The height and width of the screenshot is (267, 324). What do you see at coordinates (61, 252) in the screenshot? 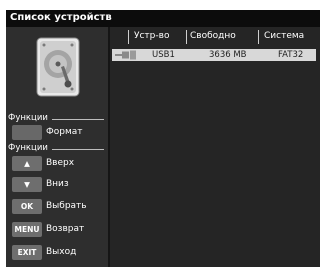
I see `exit-label: Выход` at bounding box center [61, 252].